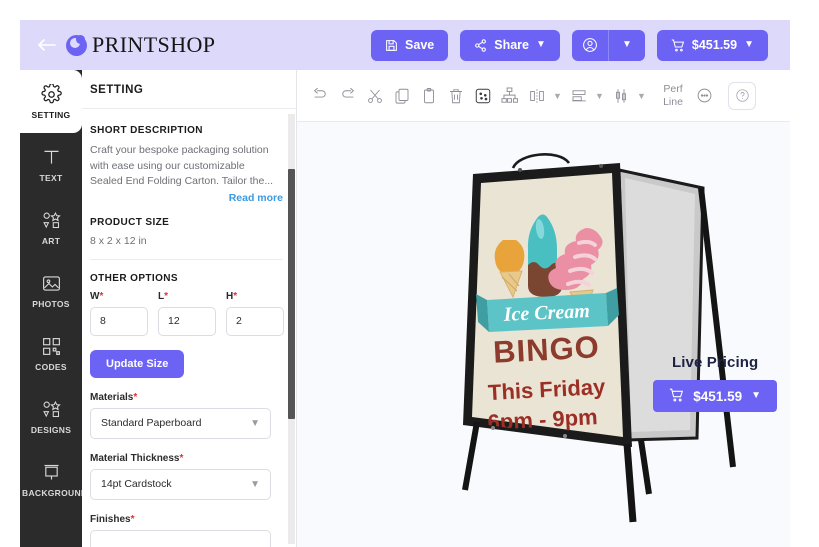 Image resolution: width=819 pixels, height=547 pixels. I want to click on sidebar-item-setting: SETTING, so click(51, 101).